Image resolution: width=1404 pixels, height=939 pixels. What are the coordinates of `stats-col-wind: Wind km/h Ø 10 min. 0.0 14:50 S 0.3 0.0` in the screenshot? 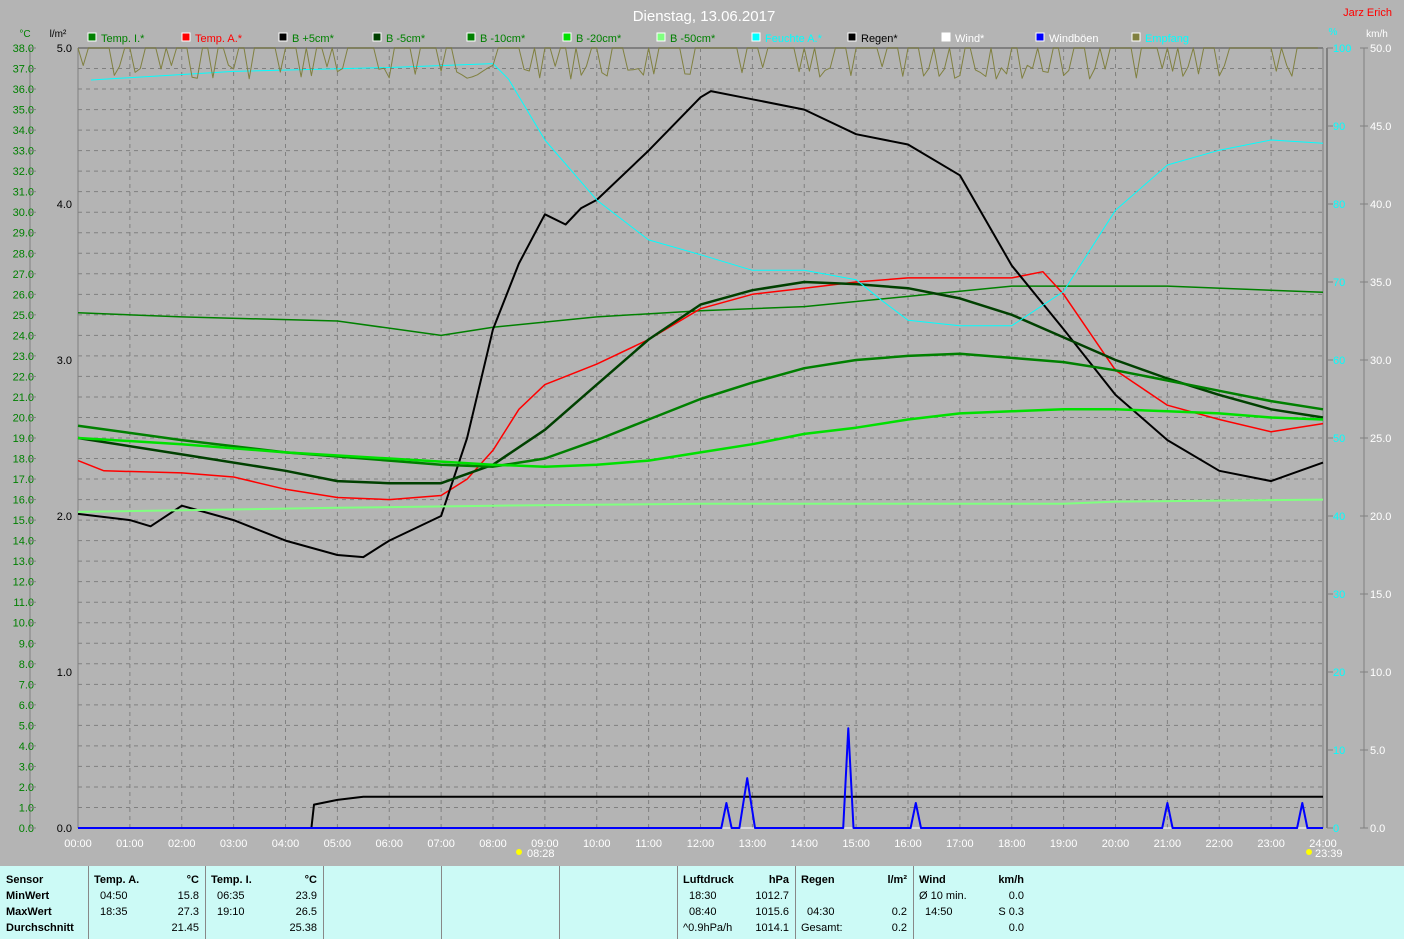 It's located at (971, 902).